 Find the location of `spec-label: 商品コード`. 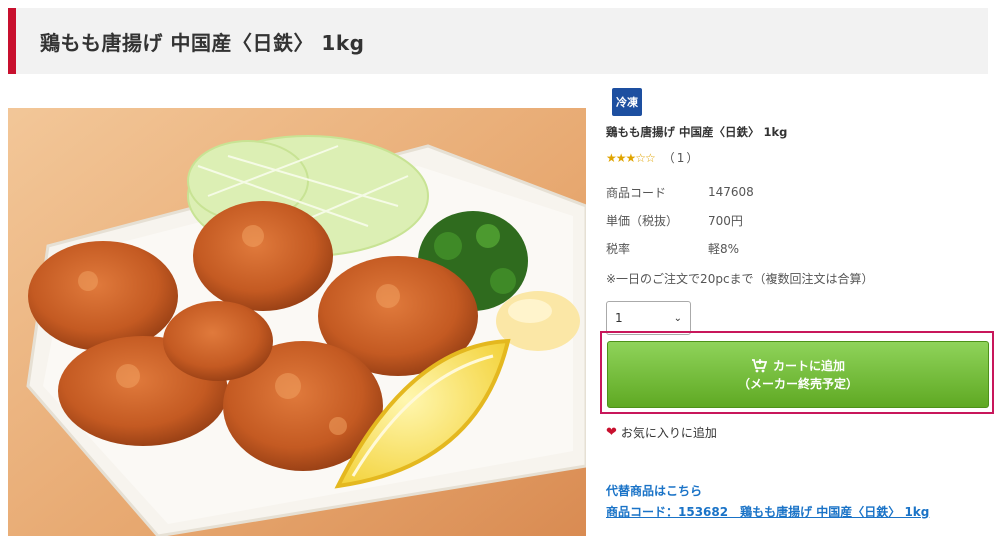

spec-label: 商品コード is located at coordinates (636, 192).